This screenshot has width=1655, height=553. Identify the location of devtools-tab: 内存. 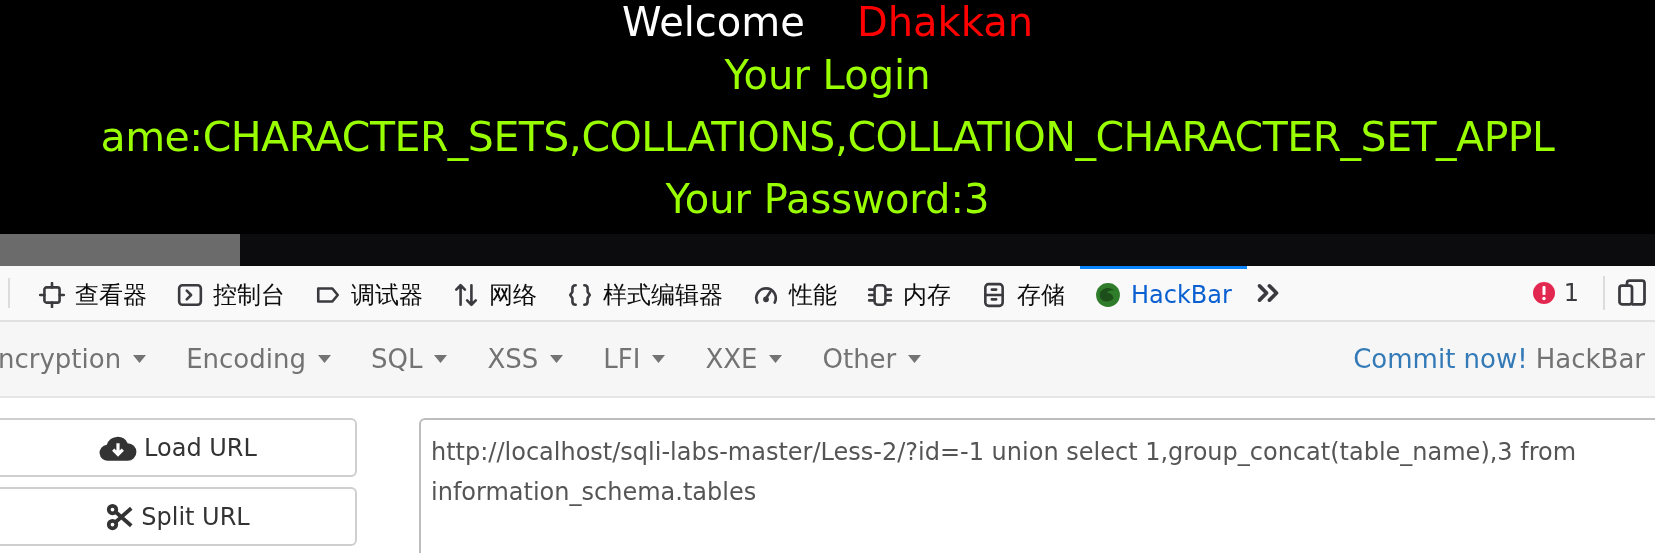
(909, 293).